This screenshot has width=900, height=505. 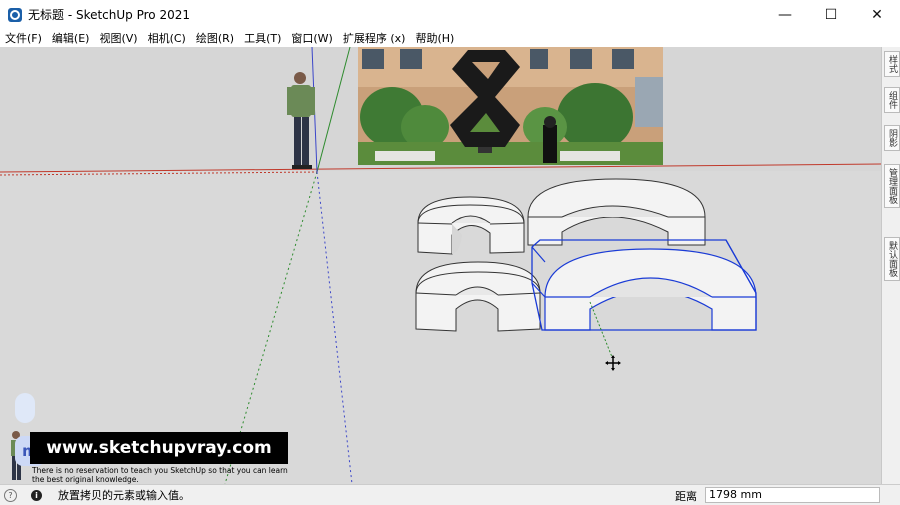 What do you see at coordinates (10, 495) in the screenshot?
I see `help-icon: ?` at bounding box center [10, 495].